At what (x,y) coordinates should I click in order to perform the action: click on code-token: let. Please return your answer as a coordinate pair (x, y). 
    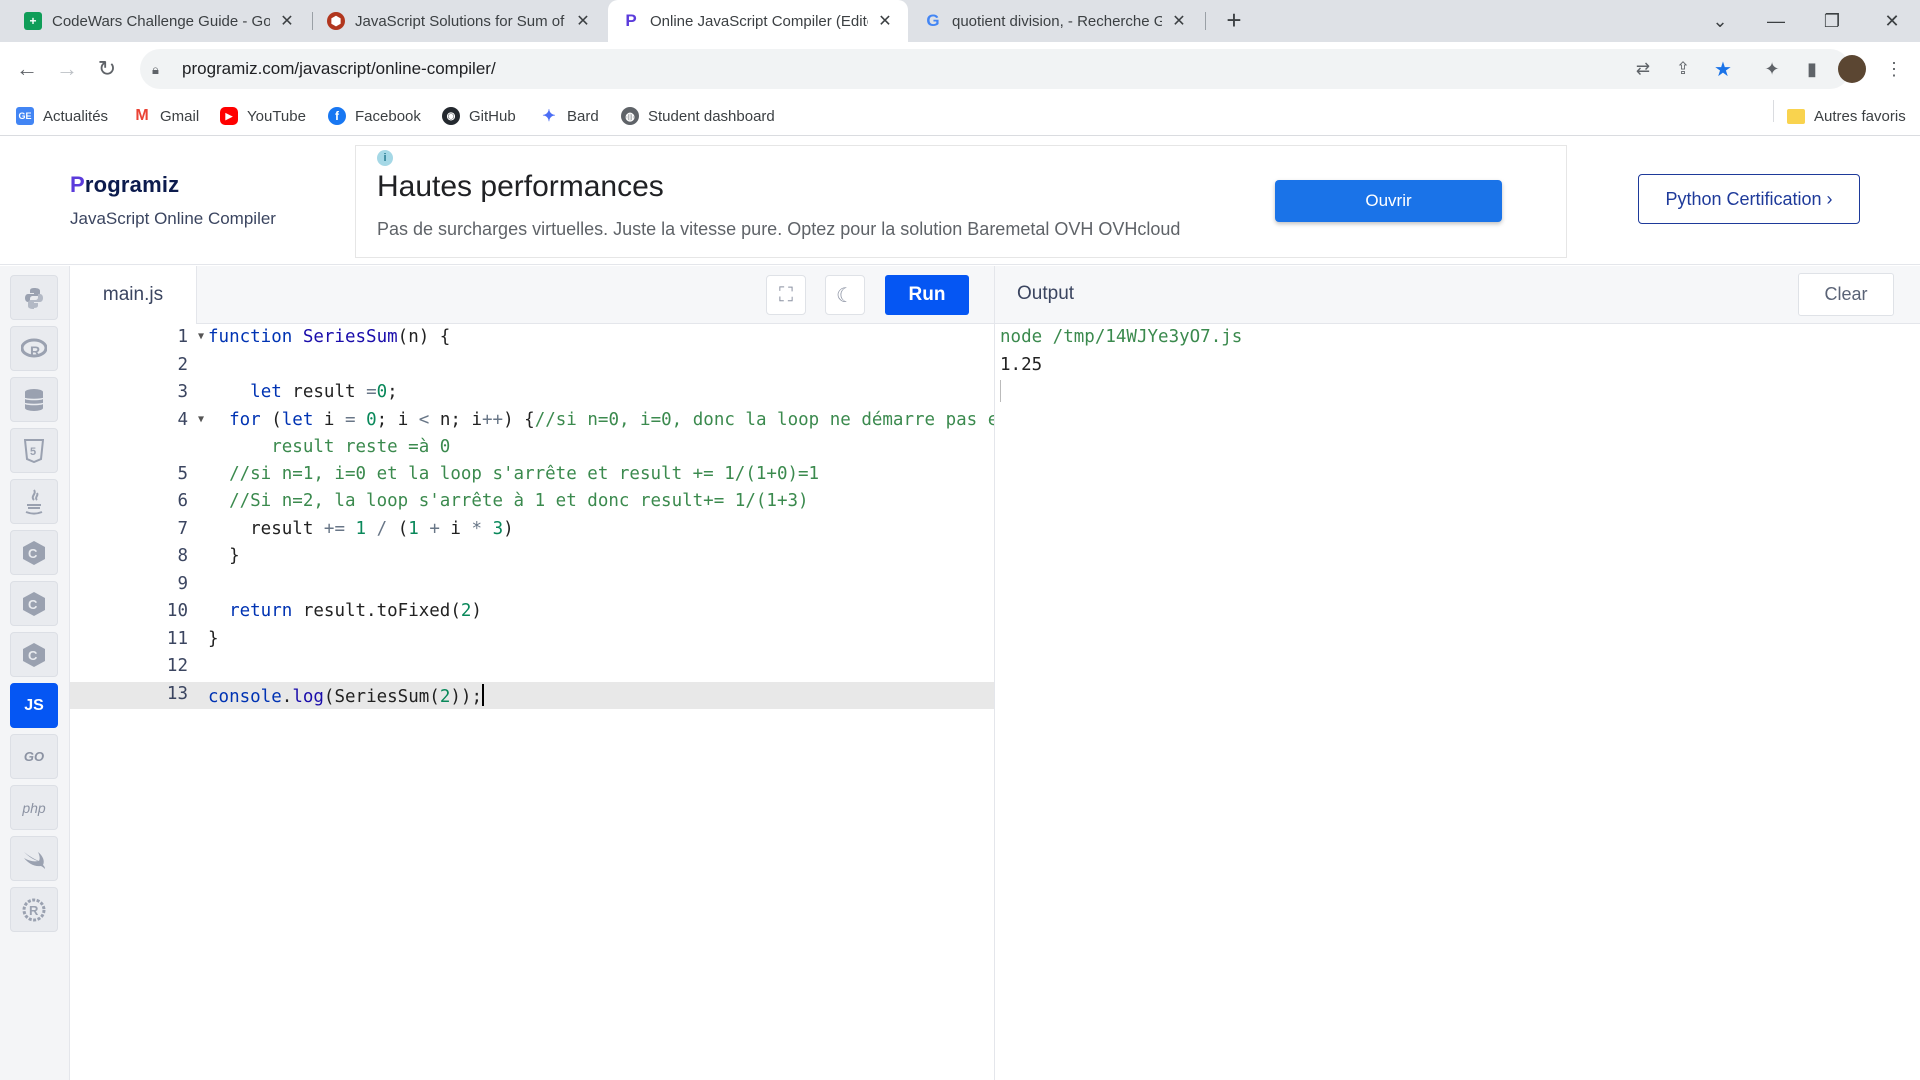
    Looking at the image, I should click on (297, 420).